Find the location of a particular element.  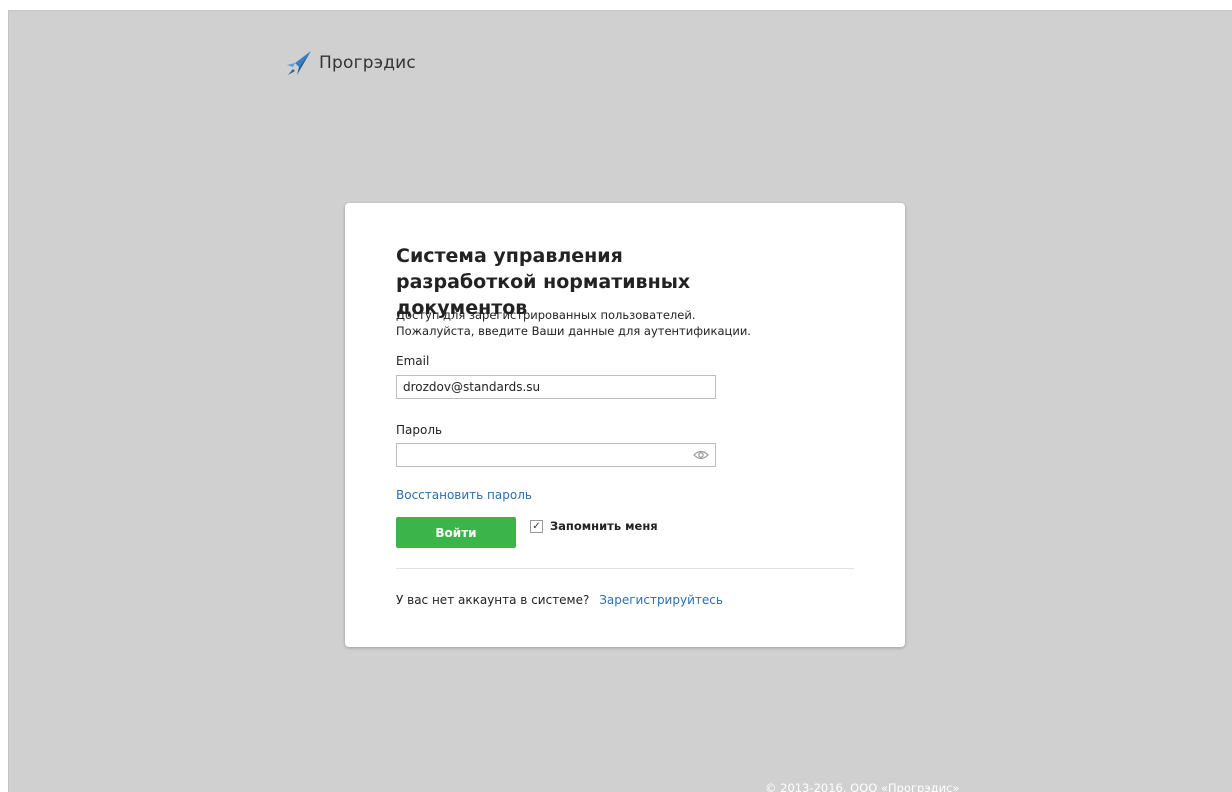

eye-icon is located at coordinates (701, 455).